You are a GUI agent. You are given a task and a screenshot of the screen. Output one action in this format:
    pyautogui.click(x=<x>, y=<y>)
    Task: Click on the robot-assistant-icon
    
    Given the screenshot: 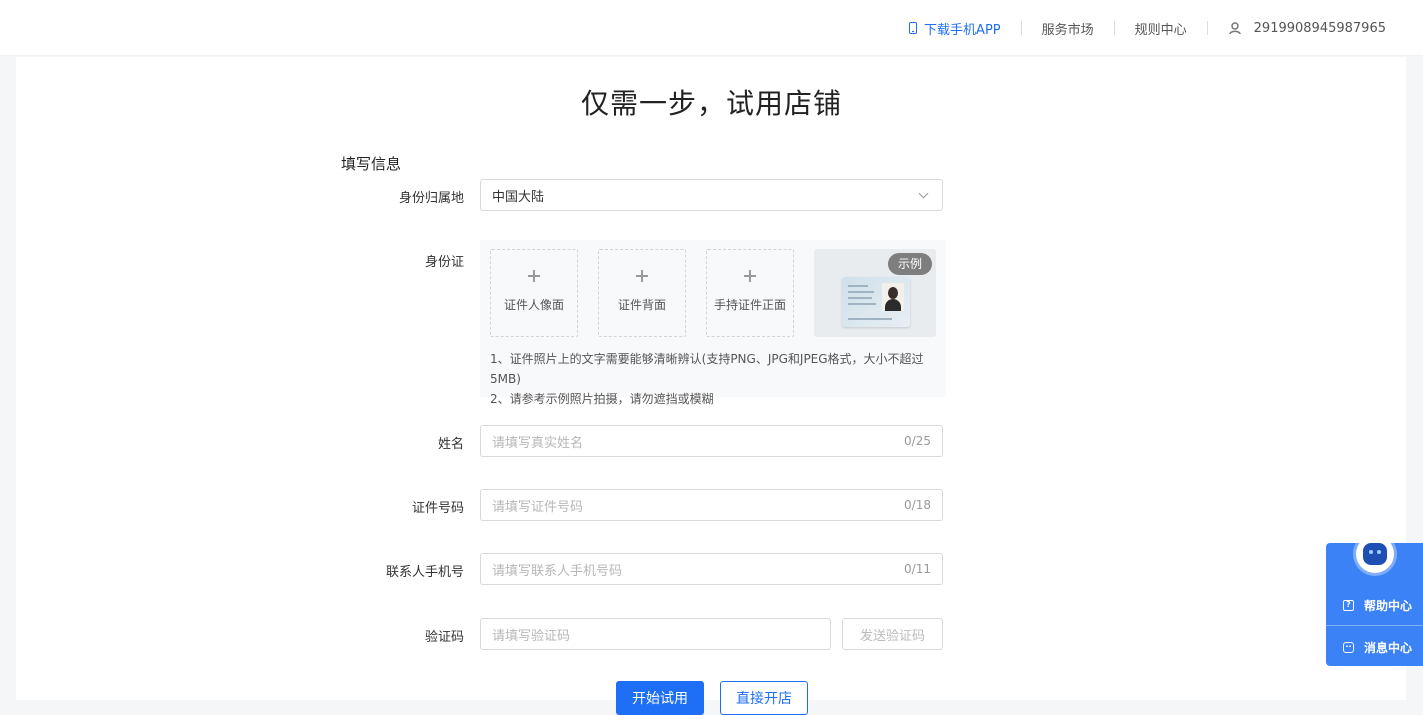 What is the action you would take?
    pyautogui.click(x=1375, y=554)
    